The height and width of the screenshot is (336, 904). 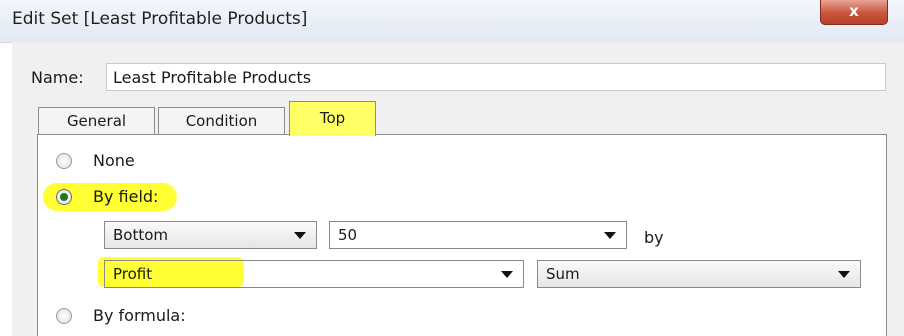 I want to click on by-formula-radio, so click(x=64, y=316).